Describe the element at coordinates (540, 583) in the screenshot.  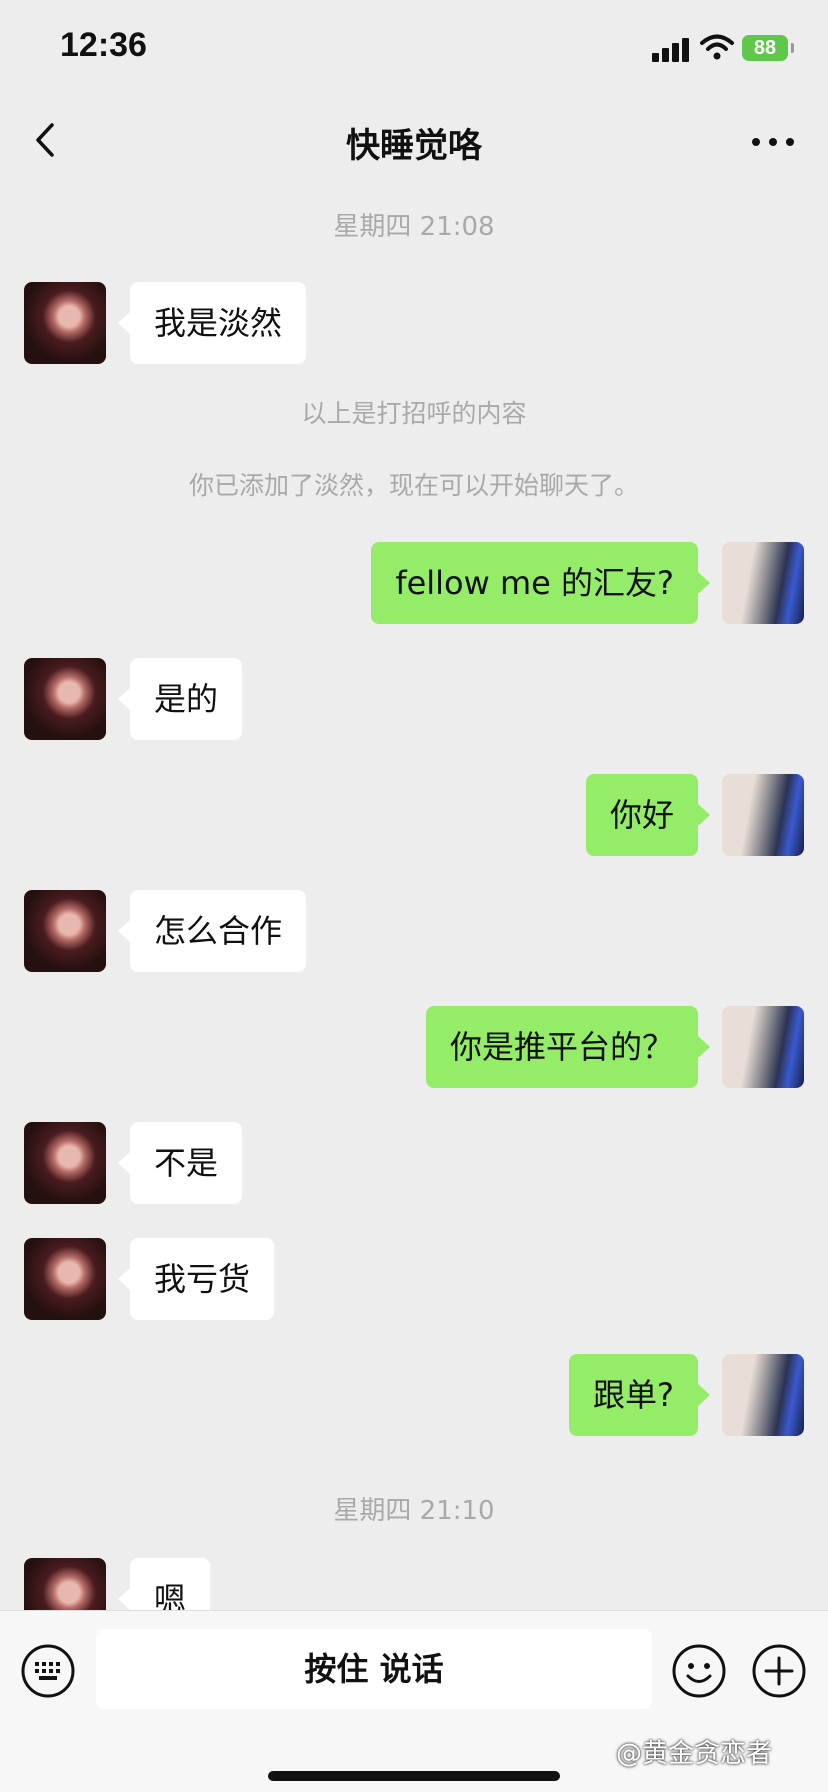
I see `message-bubble-sent: fellow me 的汇友?` at that location.